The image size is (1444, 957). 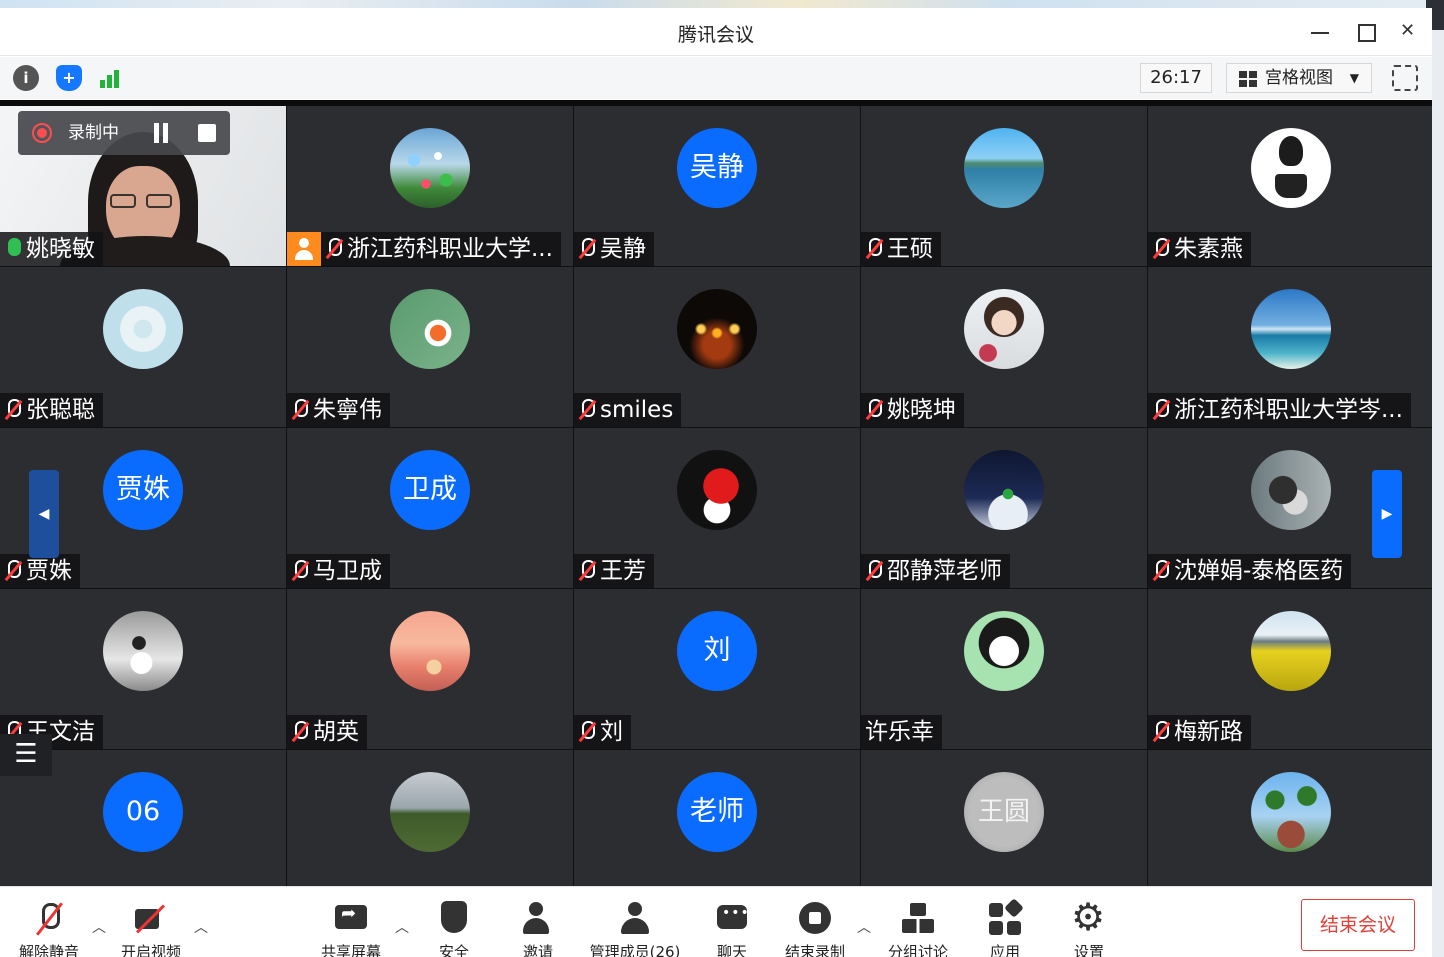 I want to click on participant-tile: 录制中 姚晓敏, so click(x=143, y=186).